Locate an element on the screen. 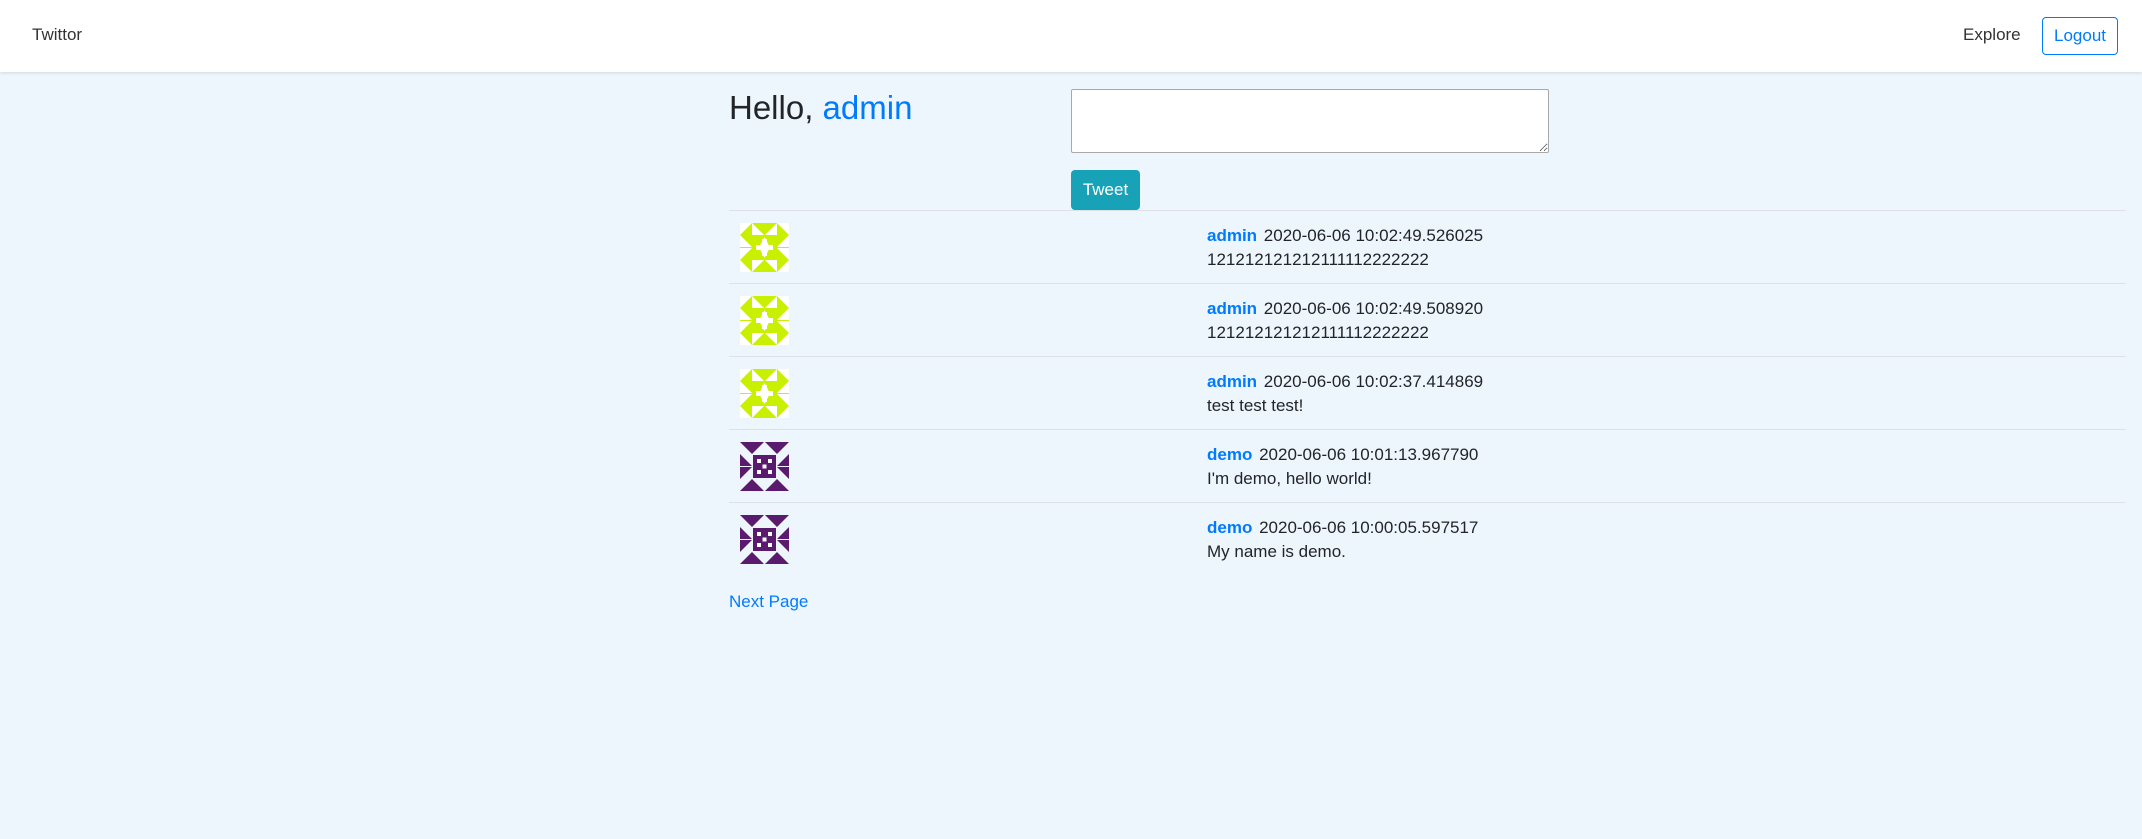  tweet-input is located at coordinates (1310, 121).